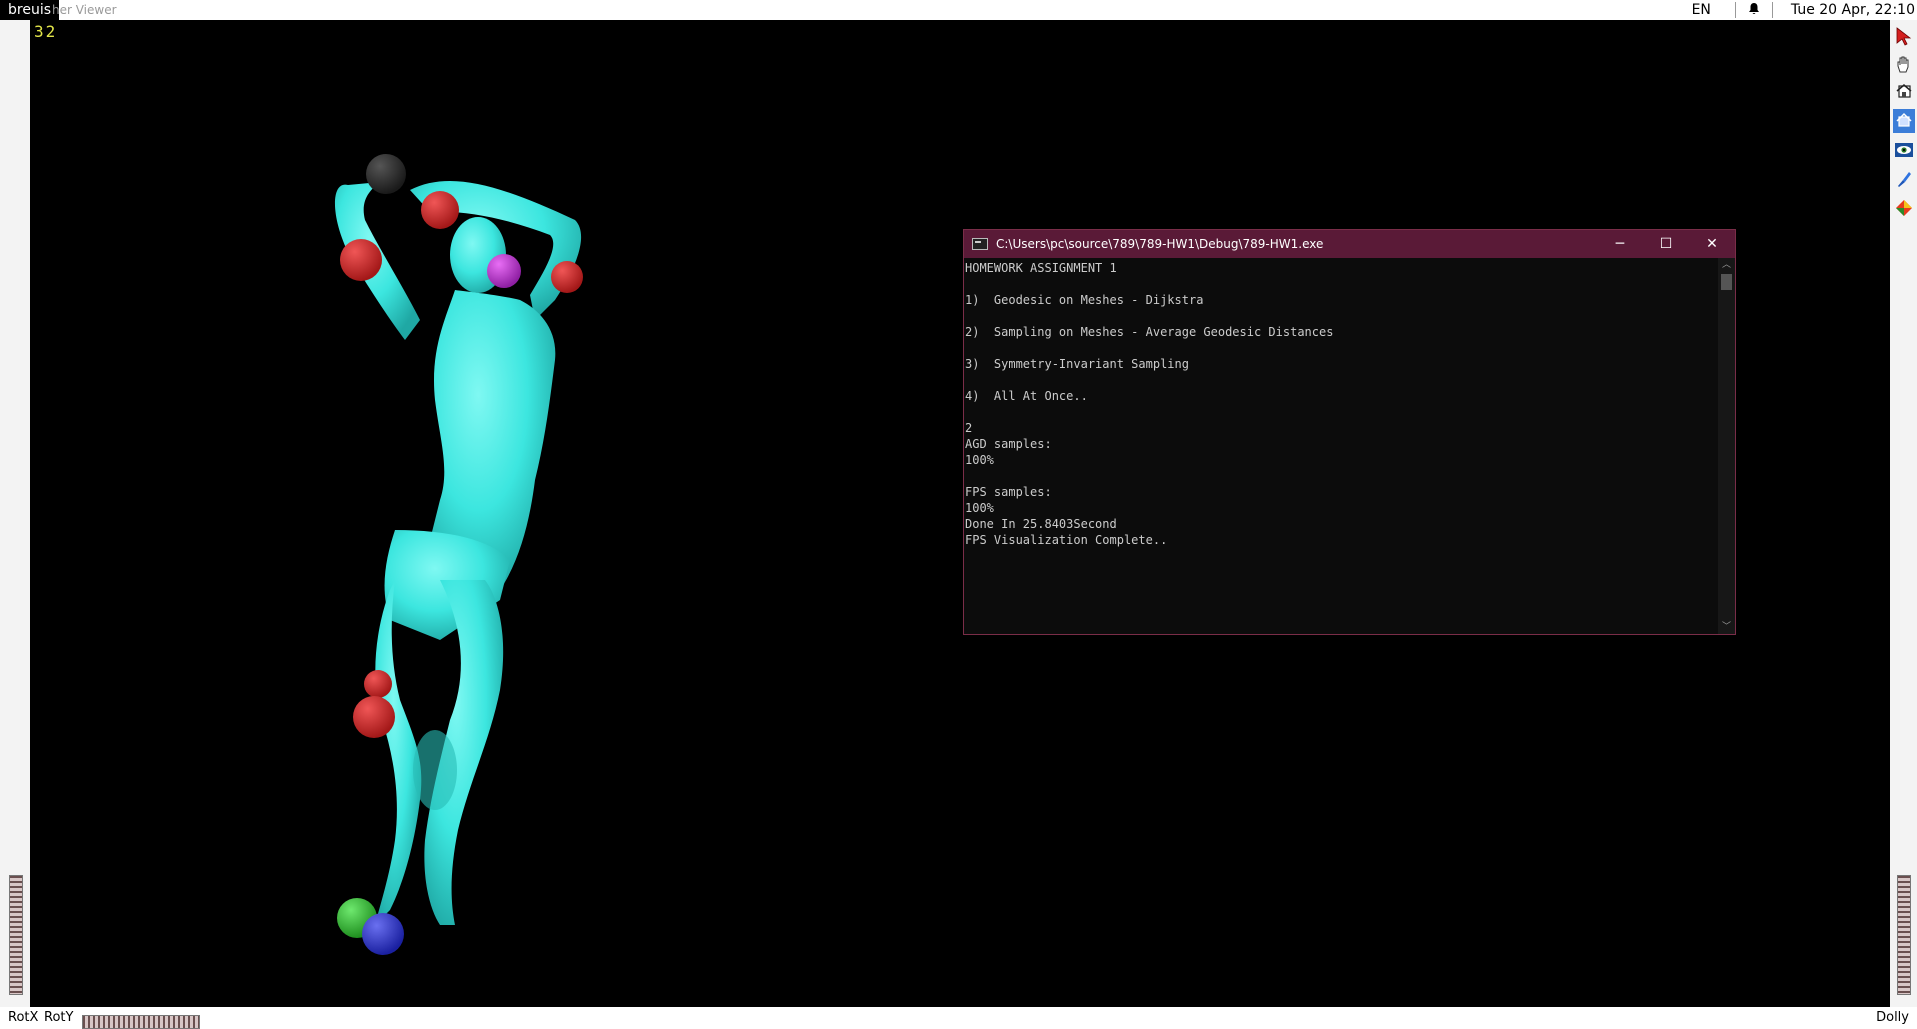  I want to click on system-tray: EN Tue 20 Apr, 22:10, so click(1804, 10).